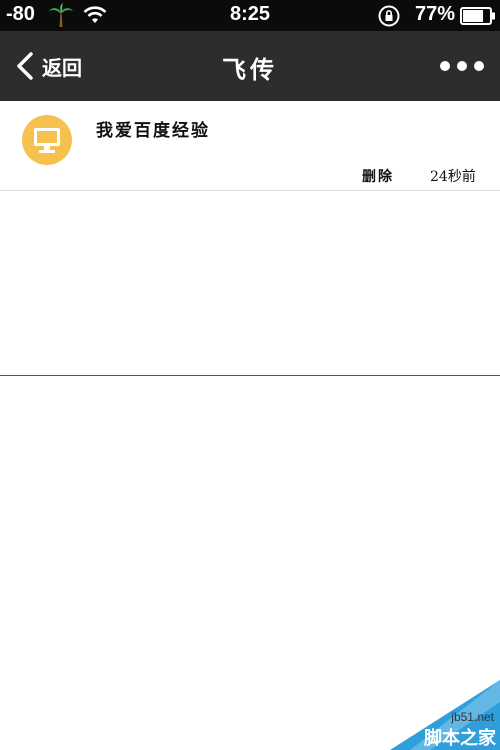 The image size is (500, 750). What do you see at coordinates (477, 16) in the screenshot?
I see `battery-icon` at bounding box center [477, 16].